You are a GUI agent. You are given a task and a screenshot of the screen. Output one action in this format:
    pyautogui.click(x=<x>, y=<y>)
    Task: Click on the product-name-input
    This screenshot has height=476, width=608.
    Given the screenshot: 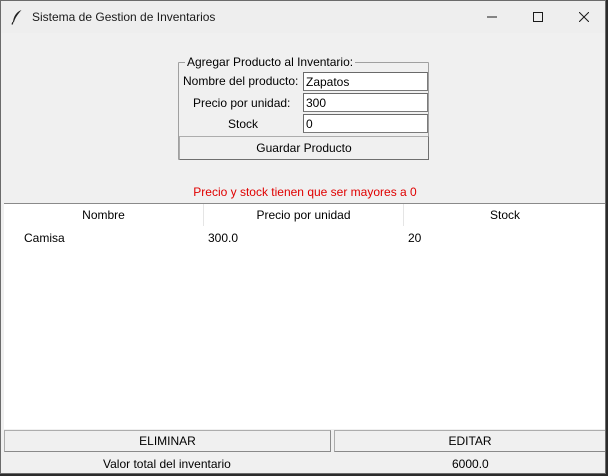 What is the action you would take?
    pyautogui.click(x=365, y=81)
    